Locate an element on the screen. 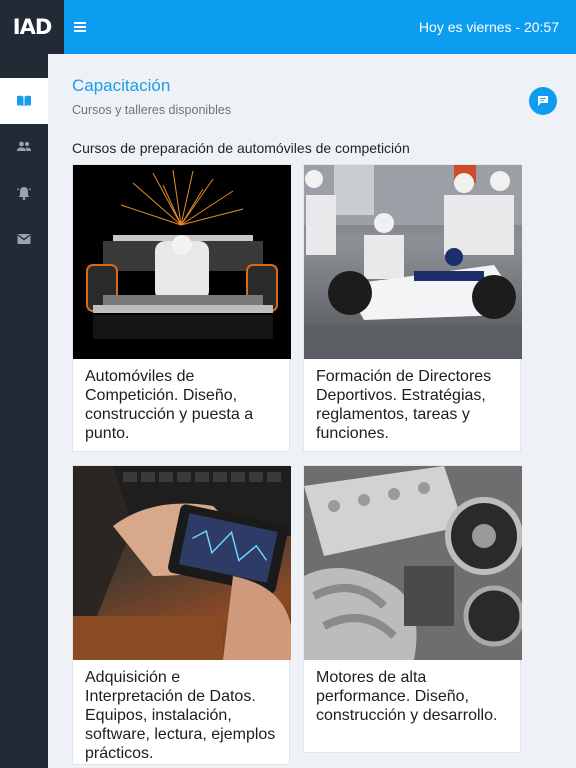  topbar: Hoy es viernes - 20:57 is located at coordinates (320, 27).